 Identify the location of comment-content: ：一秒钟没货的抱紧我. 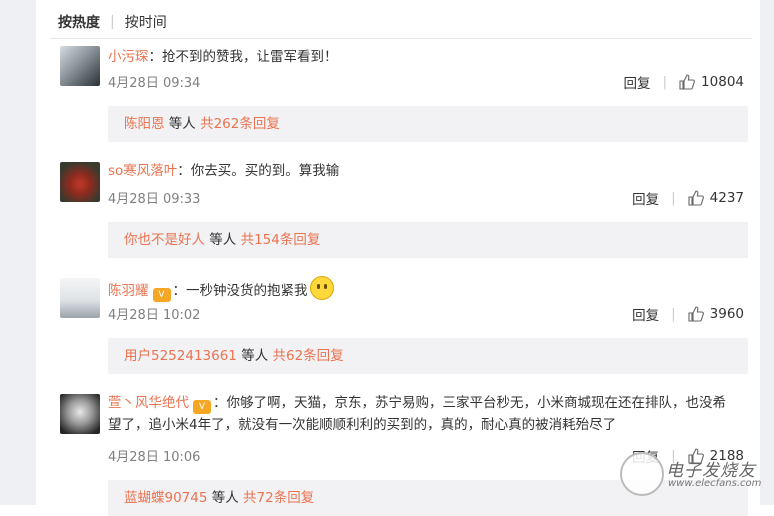
(240, 291).